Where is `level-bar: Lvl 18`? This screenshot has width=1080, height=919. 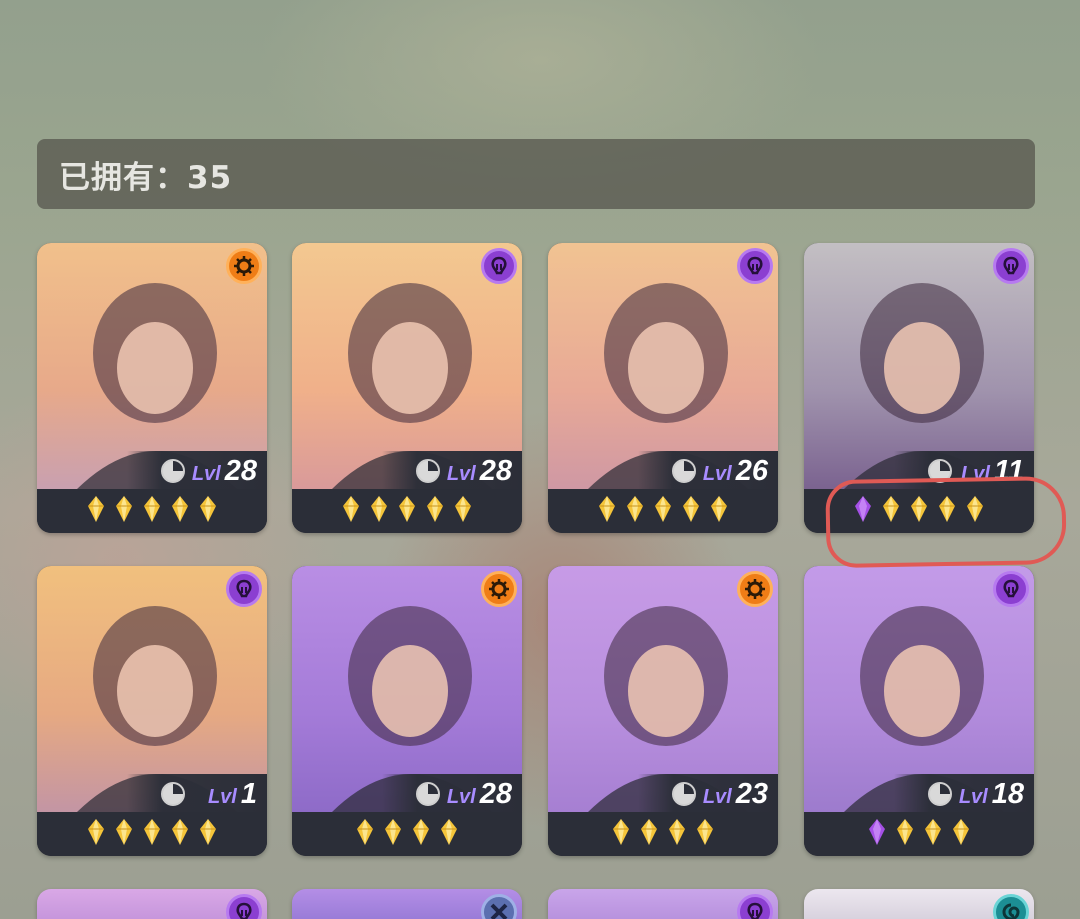
level-bar: Lvl 18 is located at coordinates (964, 794).